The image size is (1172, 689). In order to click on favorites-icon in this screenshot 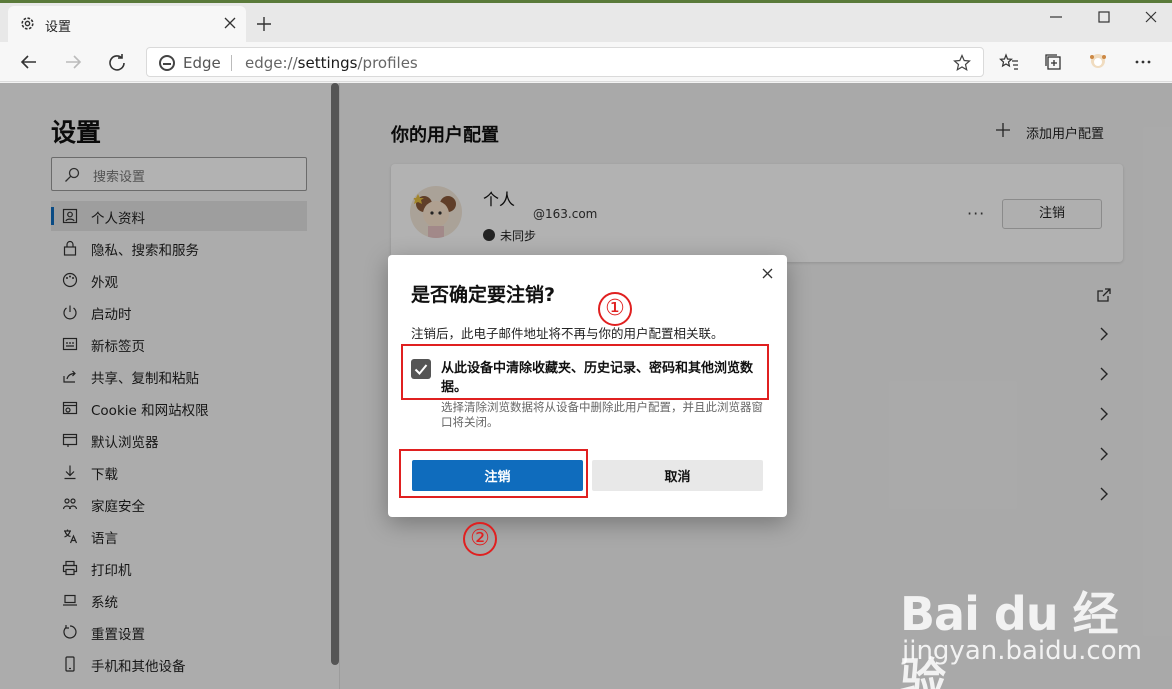, I will do `click(1009, 62)`.